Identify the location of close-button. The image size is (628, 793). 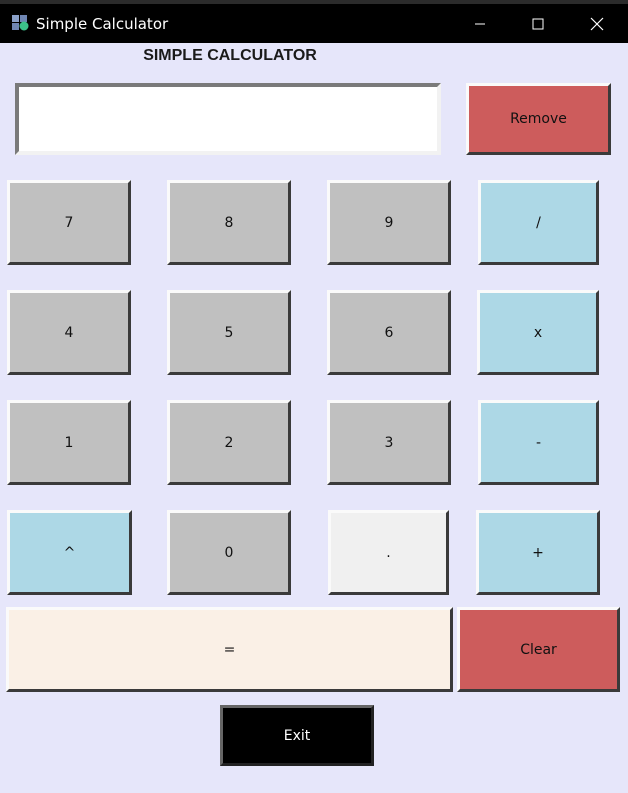
(596, 23).